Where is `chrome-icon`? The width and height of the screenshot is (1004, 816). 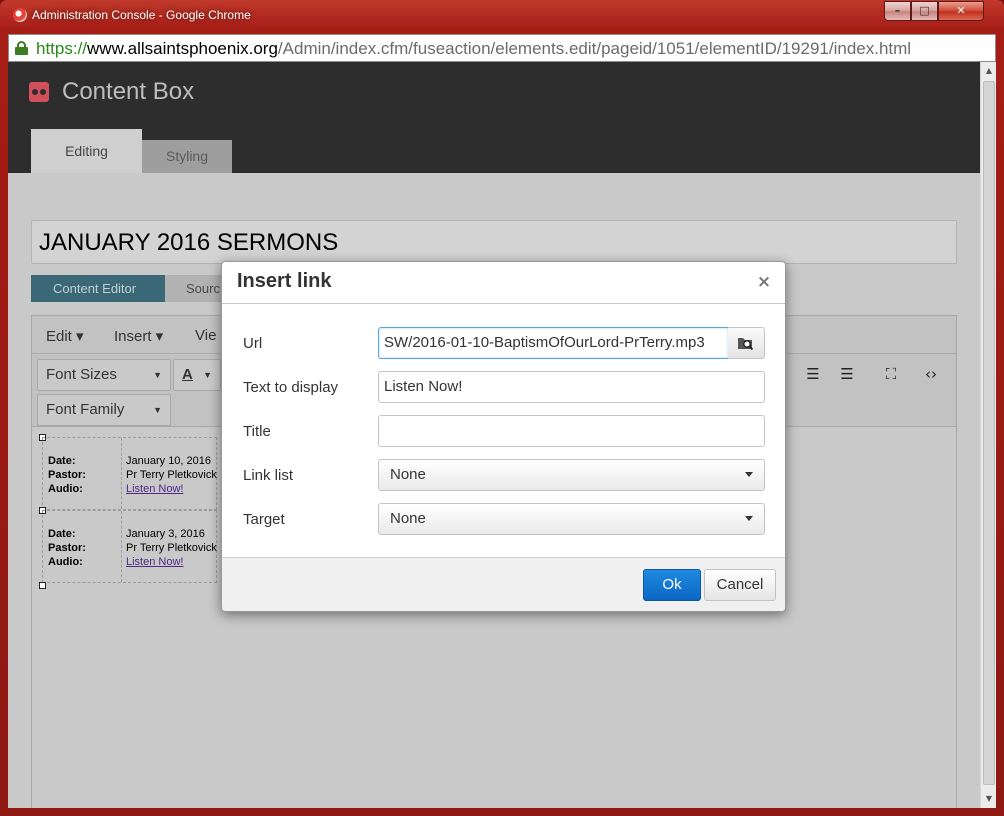 chrome-icon is located at coordinates (20, 15).